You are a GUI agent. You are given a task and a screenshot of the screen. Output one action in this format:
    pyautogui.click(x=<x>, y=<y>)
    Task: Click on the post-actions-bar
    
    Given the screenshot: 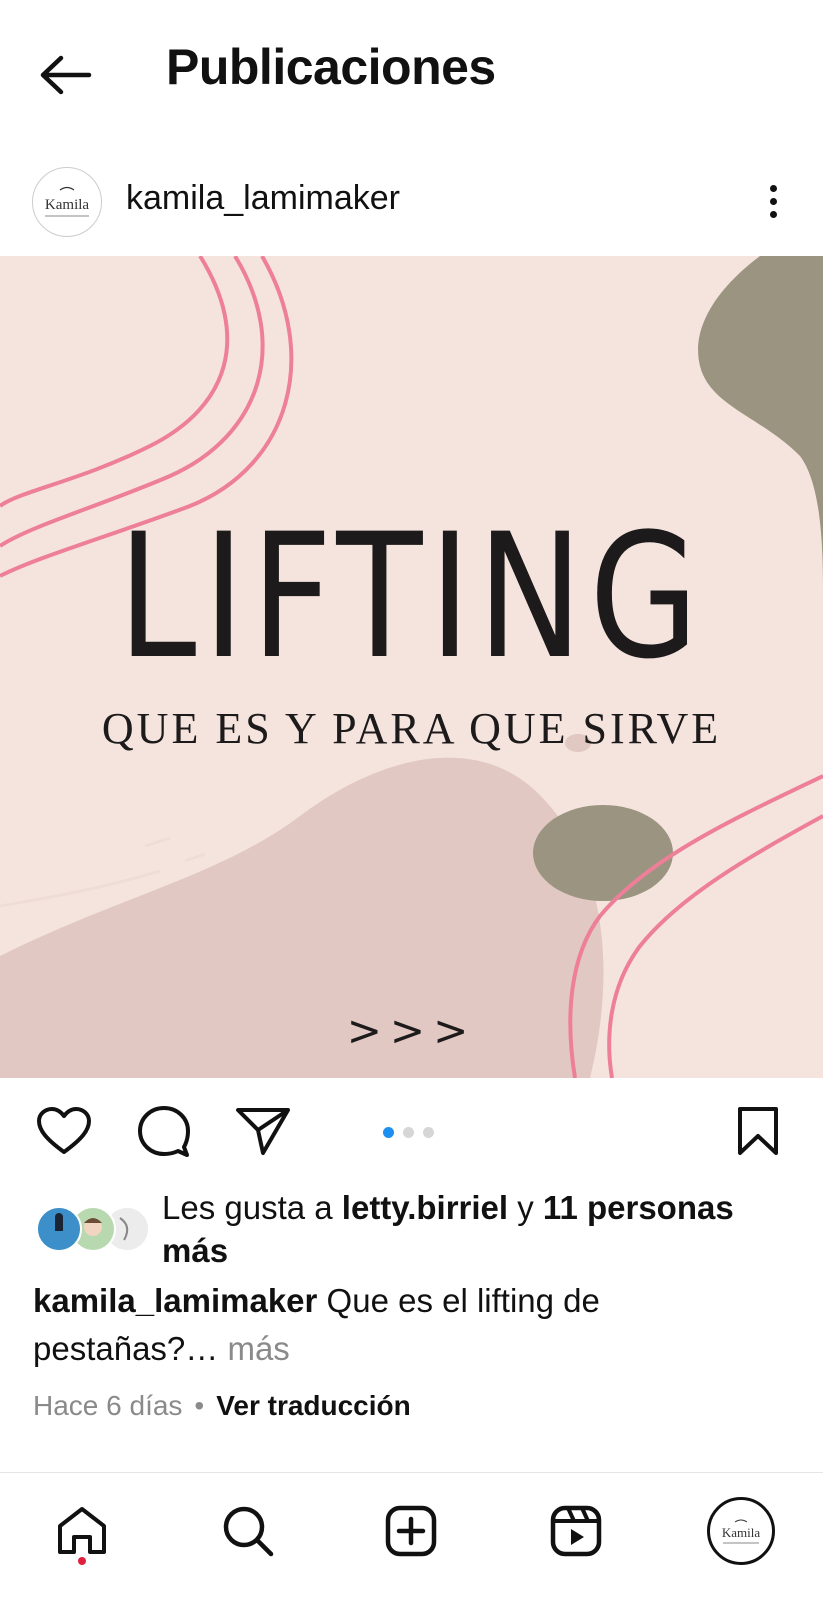 What is the action you would take?
    pyautogui.click(x=411, y=1130)
    